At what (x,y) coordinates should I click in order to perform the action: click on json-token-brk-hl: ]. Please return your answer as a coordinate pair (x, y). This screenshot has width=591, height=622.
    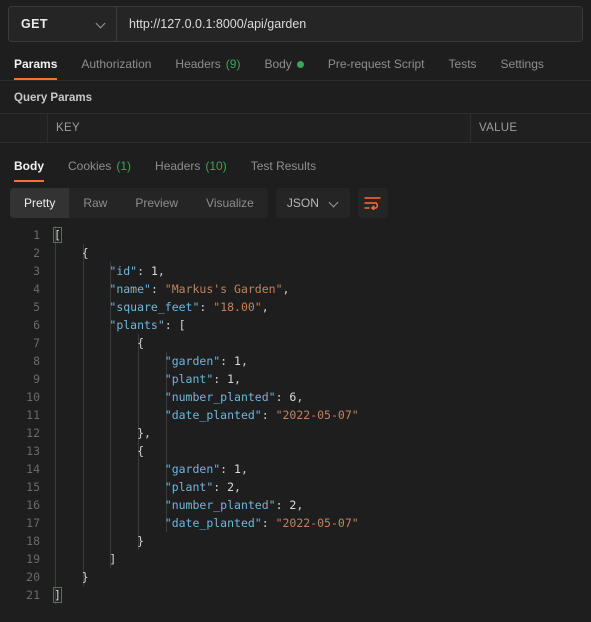
    Looking at the image, I should click on (57, 595).